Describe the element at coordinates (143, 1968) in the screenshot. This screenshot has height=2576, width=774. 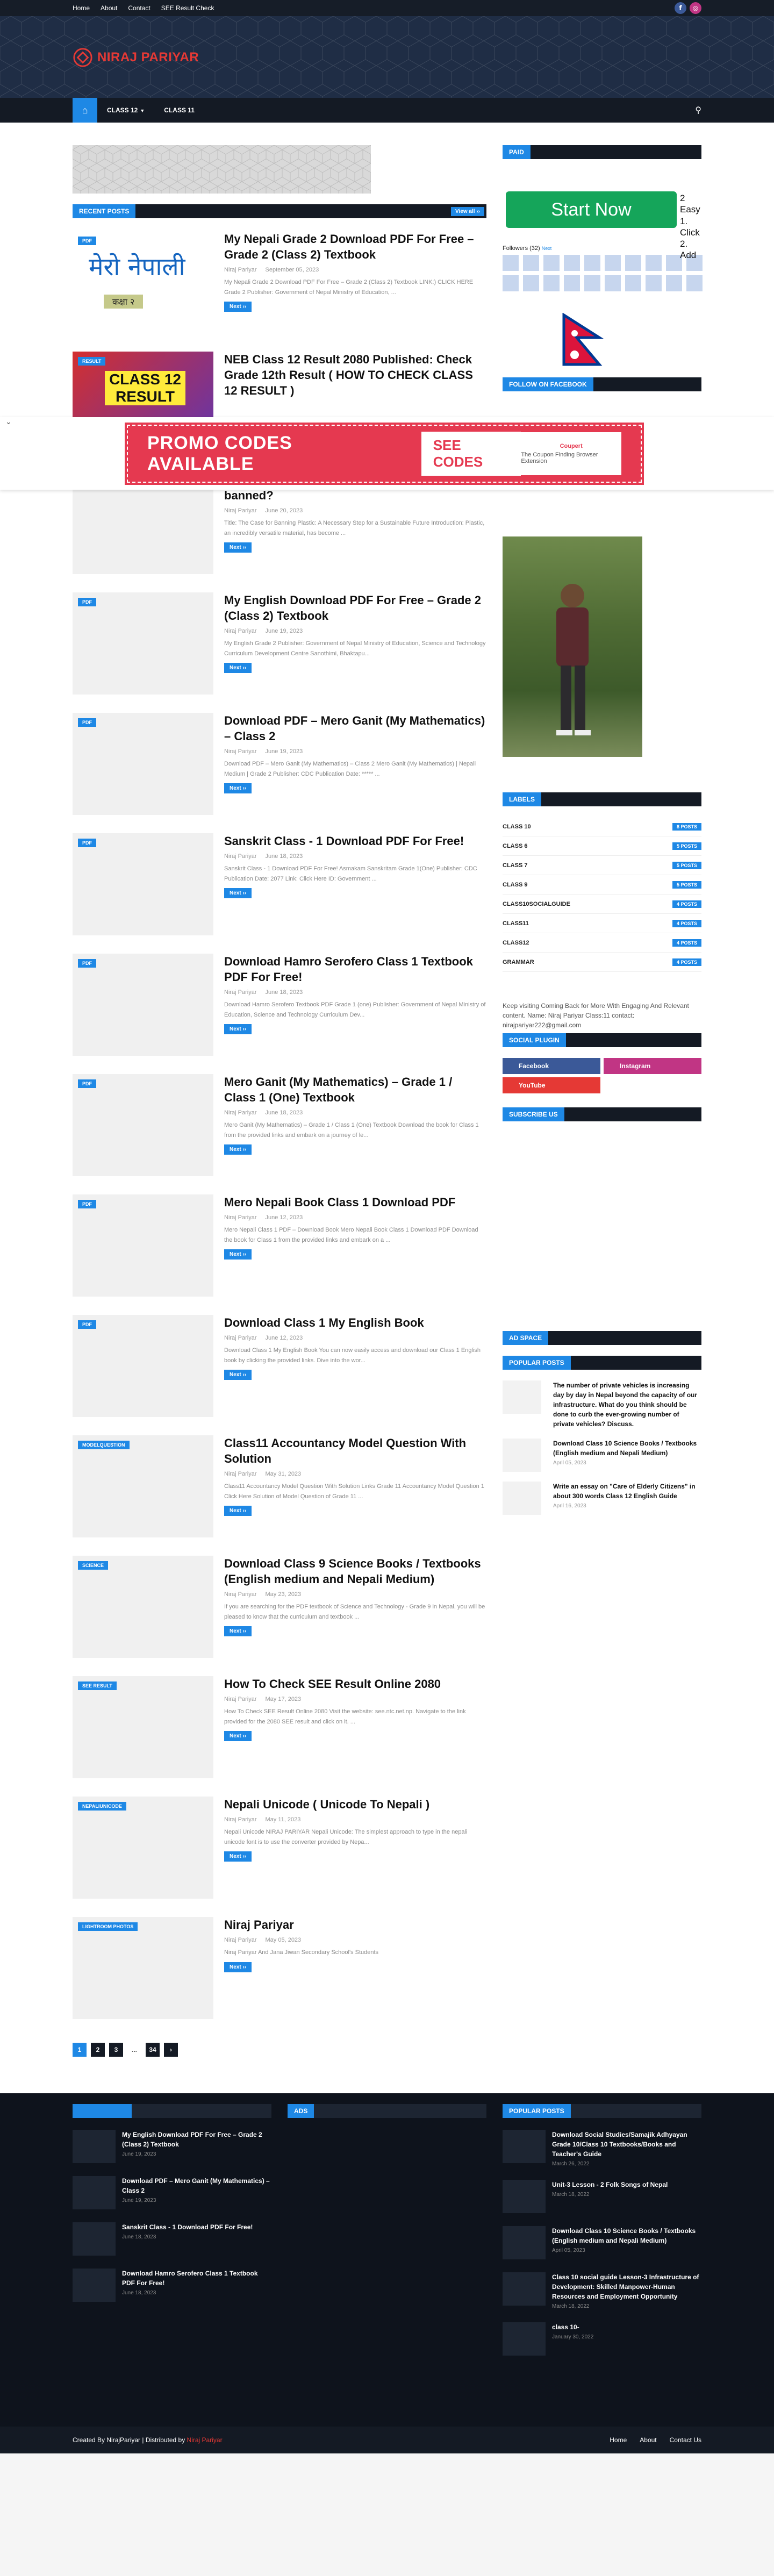
I see `post-thumbnail: LIGHTROOM PHOTOS` at that location.